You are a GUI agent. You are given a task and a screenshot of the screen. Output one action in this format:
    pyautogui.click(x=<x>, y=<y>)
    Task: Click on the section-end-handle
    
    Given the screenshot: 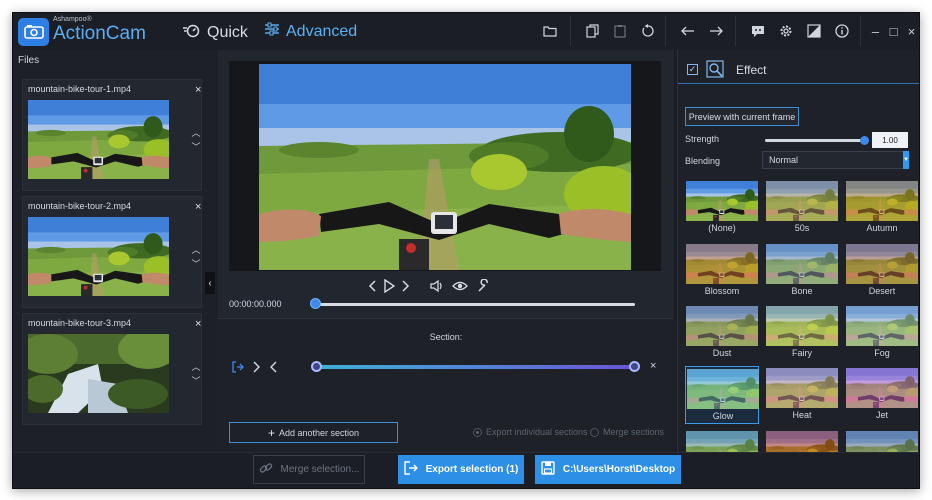 What is the action you would take?
    pyautogui.click(x=634, y=366)
    